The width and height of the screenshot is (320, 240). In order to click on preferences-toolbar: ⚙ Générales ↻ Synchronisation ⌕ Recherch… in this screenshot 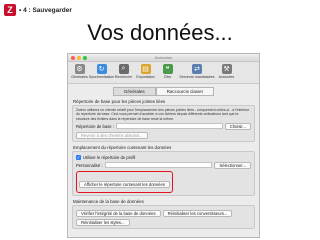, I will do `click(163, 73)`.